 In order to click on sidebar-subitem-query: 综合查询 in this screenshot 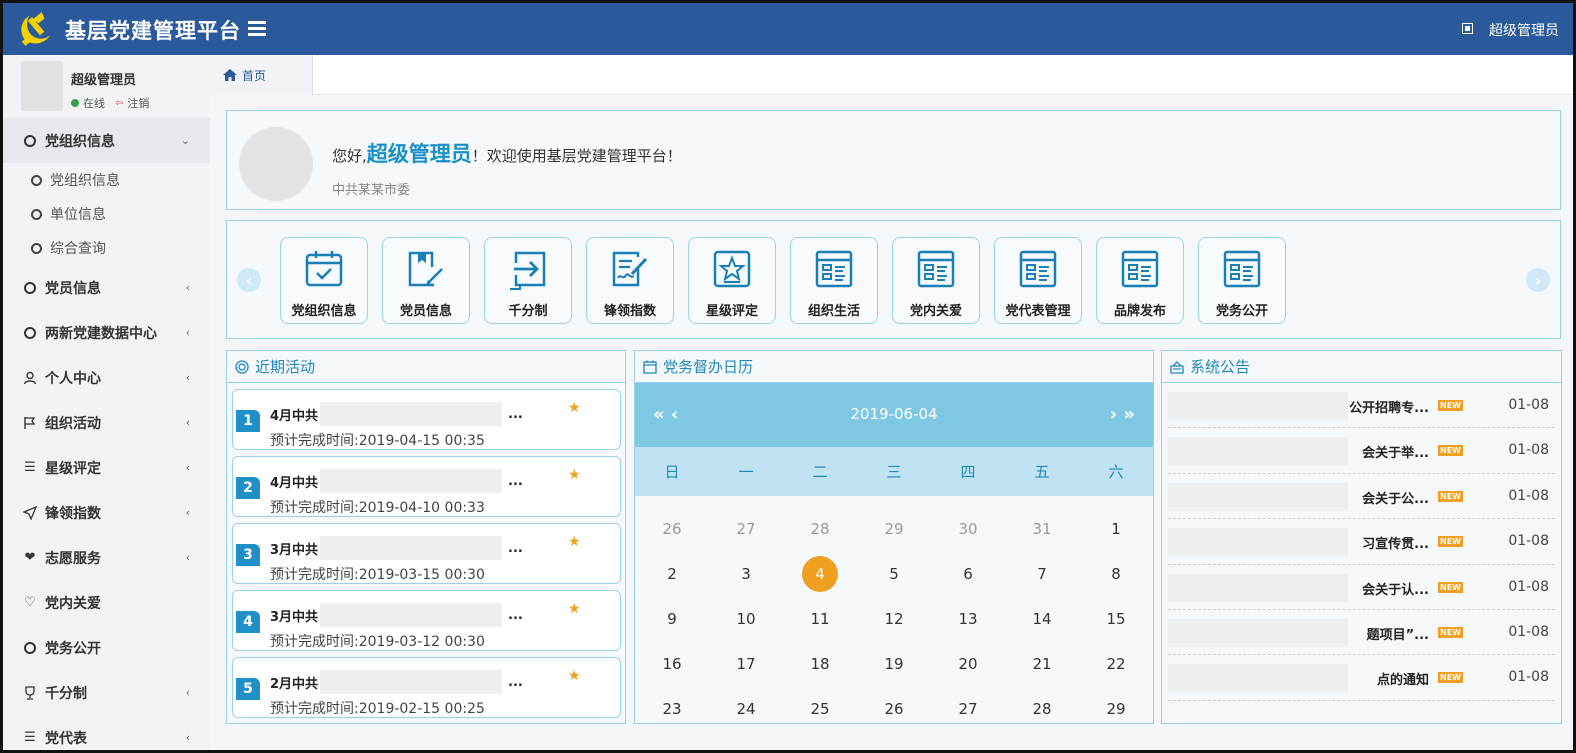, I will do `click(106, 248)`.